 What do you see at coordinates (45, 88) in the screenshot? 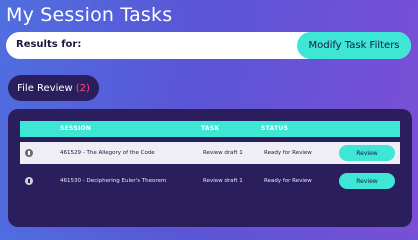
I see `tab-label: File Review` at bounding box center [45, 88].